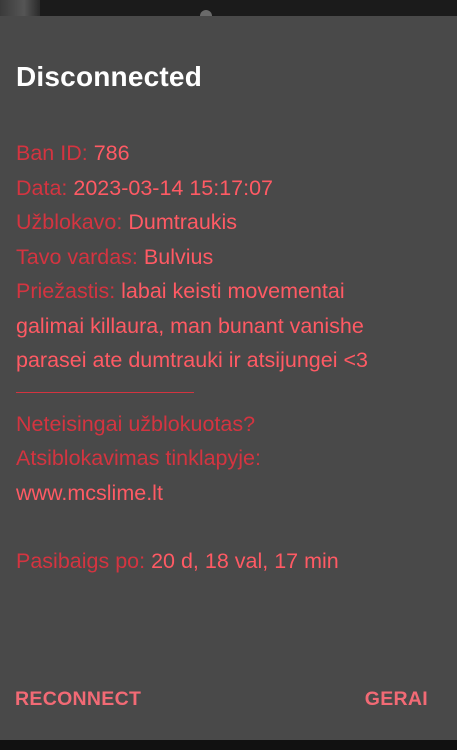  Describe the element at coordinates (396, 699) in the screenshot. I see `ok-button: GERAI` at that location.